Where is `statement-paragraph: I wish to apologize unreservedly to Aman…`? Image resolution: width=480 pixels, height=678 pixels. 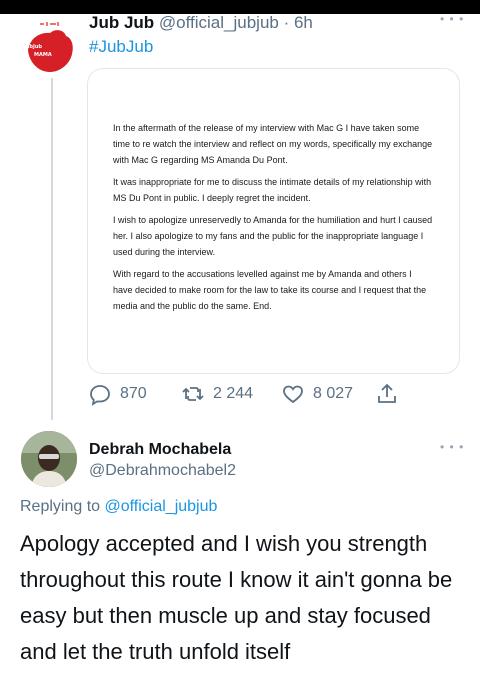 statement-paragraph: I wish to apologize unreservedly to Aman… is located at coordinates (273, 236).